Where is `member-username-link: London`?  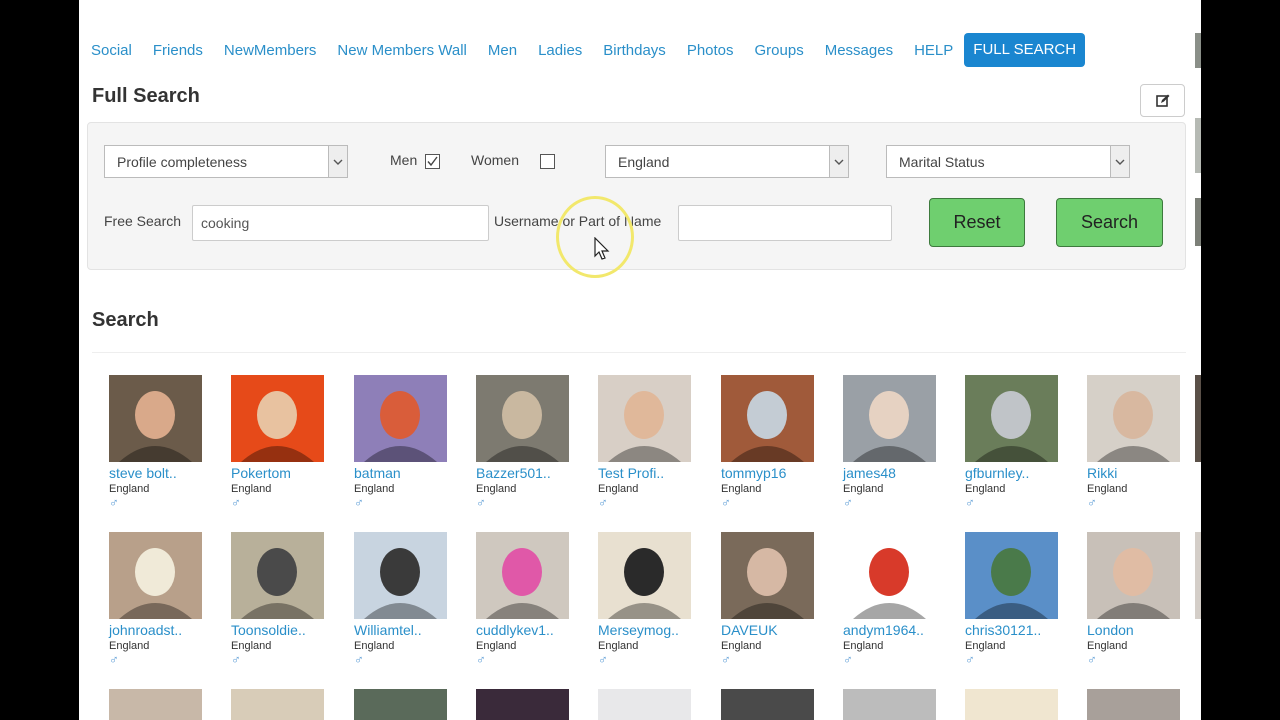
member-username-link: London is located at coordinates (1142, 630).